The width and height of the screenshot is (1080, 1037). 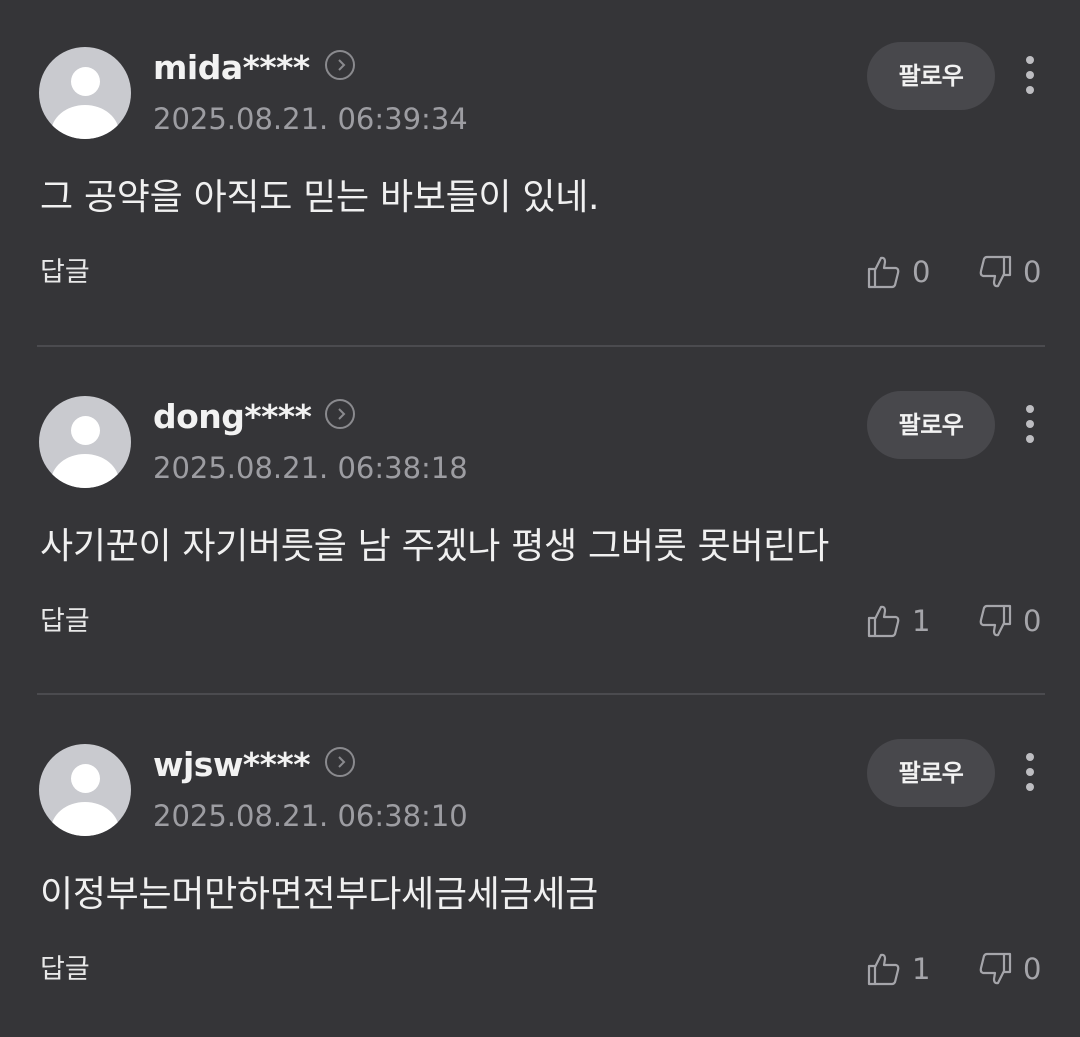 I want to click on comment-timestamp: 2025.08.21. 06:38:18, so click(x=310, y=468).